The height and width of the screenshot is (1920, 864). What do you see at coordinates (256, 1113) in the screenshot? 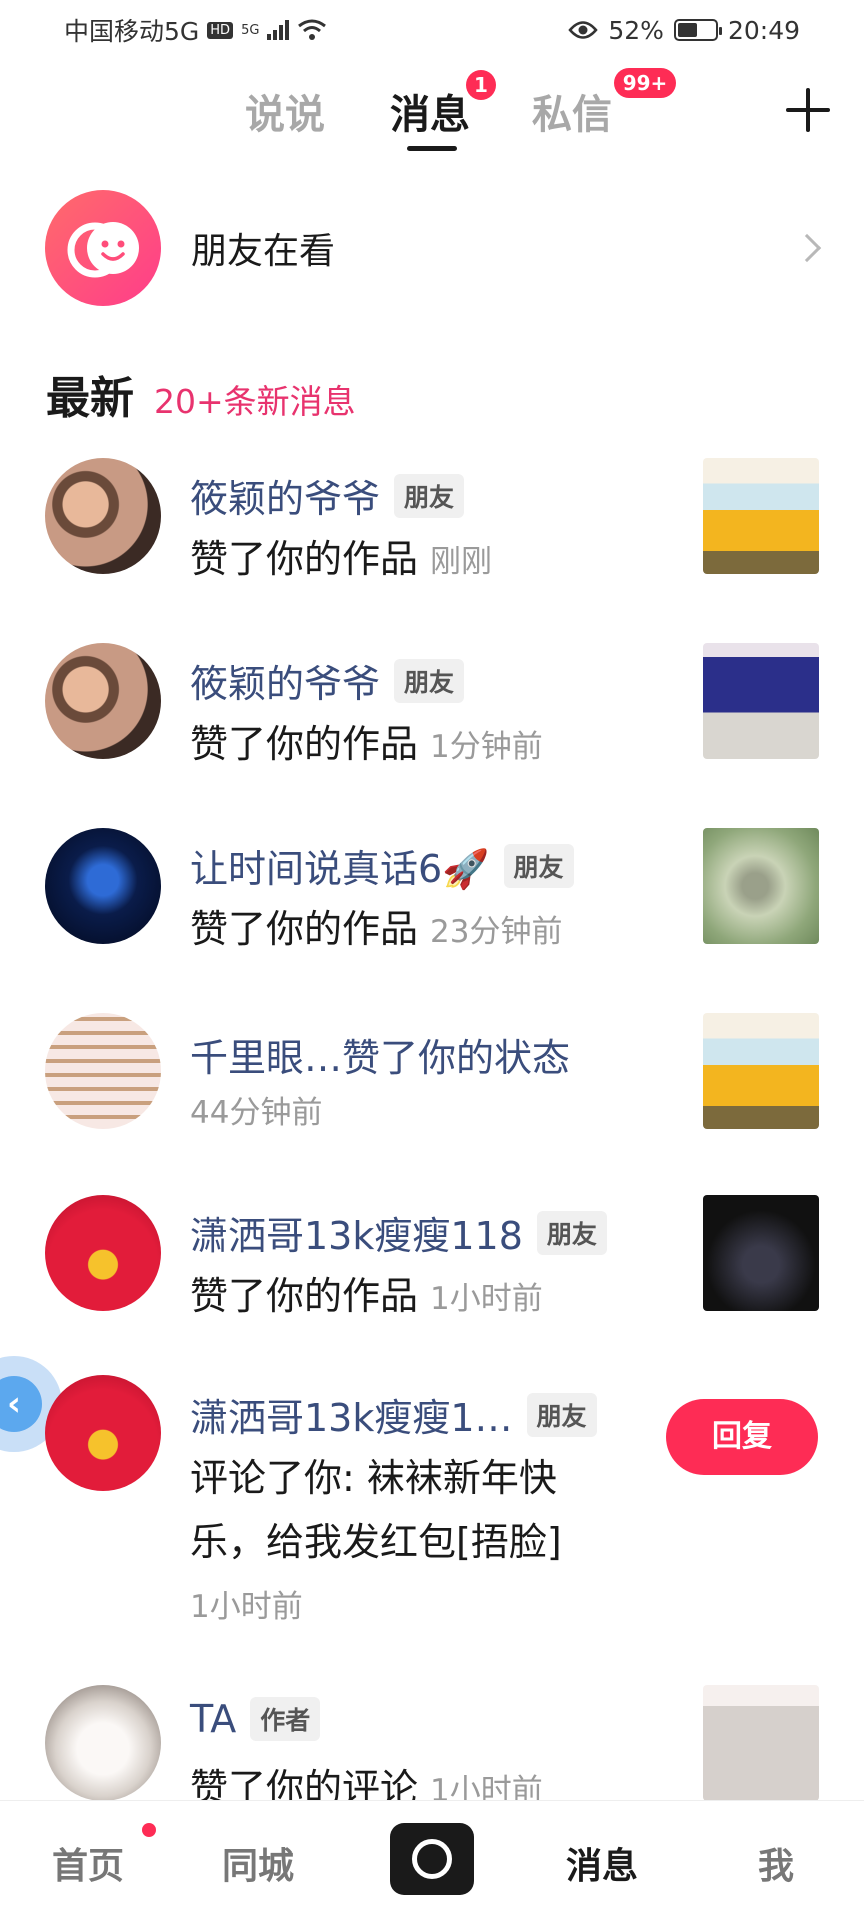
I see `timestamp: 44分钟前` at bounding box center [256, 1113].